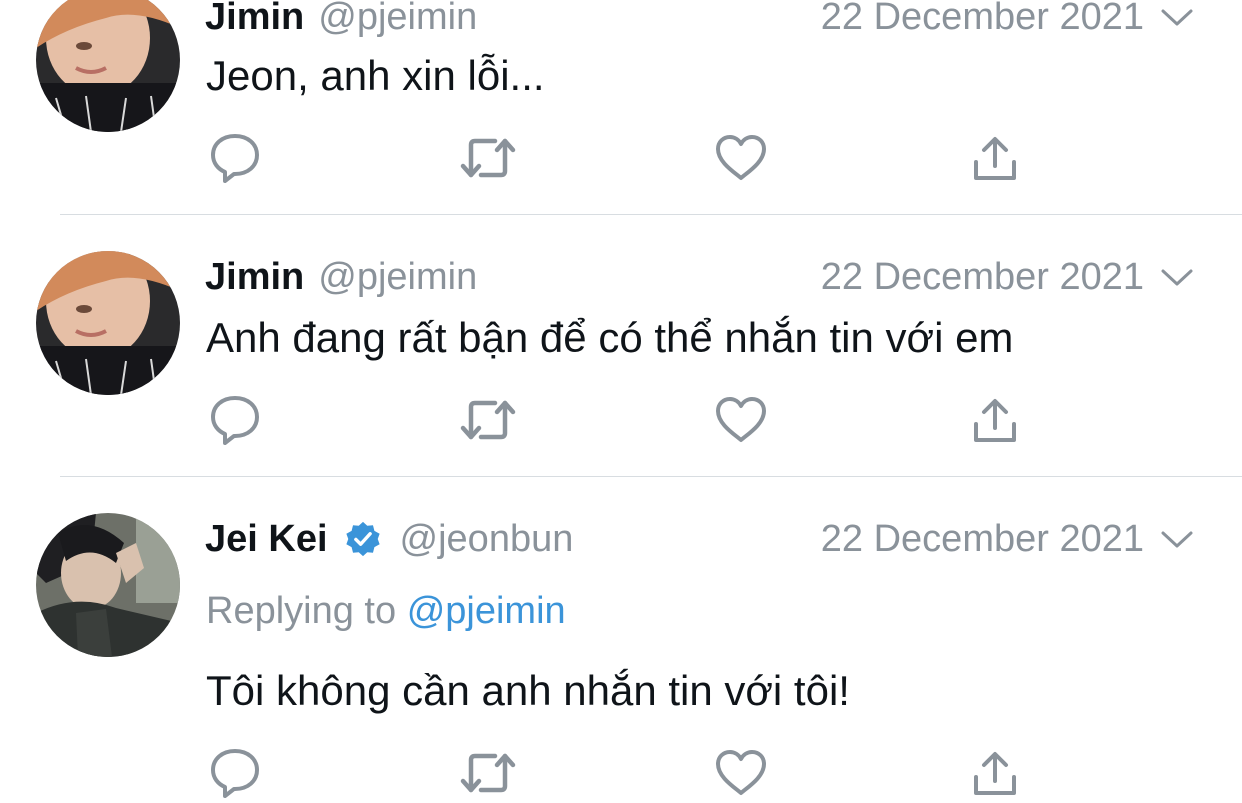  I want to click on tweet-text: Tôi không cần anh nhắn tin với tôi!, so click(528, 690).